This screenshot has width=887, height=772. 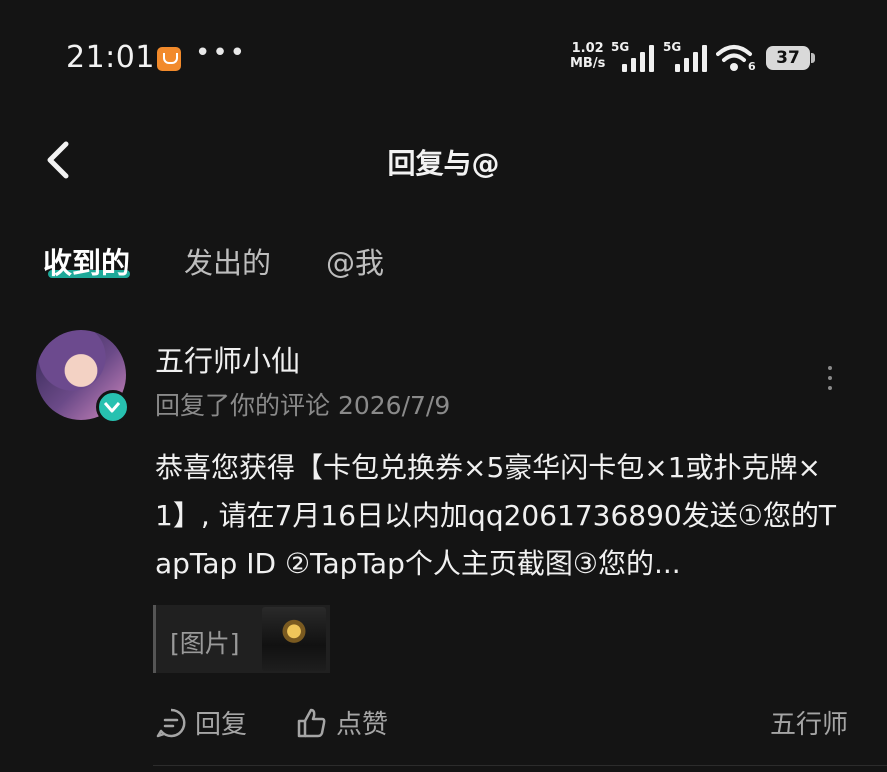 What do you see at coordinates (520, 765) in the screenshot?
I see `divider` at bounding box center [520, 765].